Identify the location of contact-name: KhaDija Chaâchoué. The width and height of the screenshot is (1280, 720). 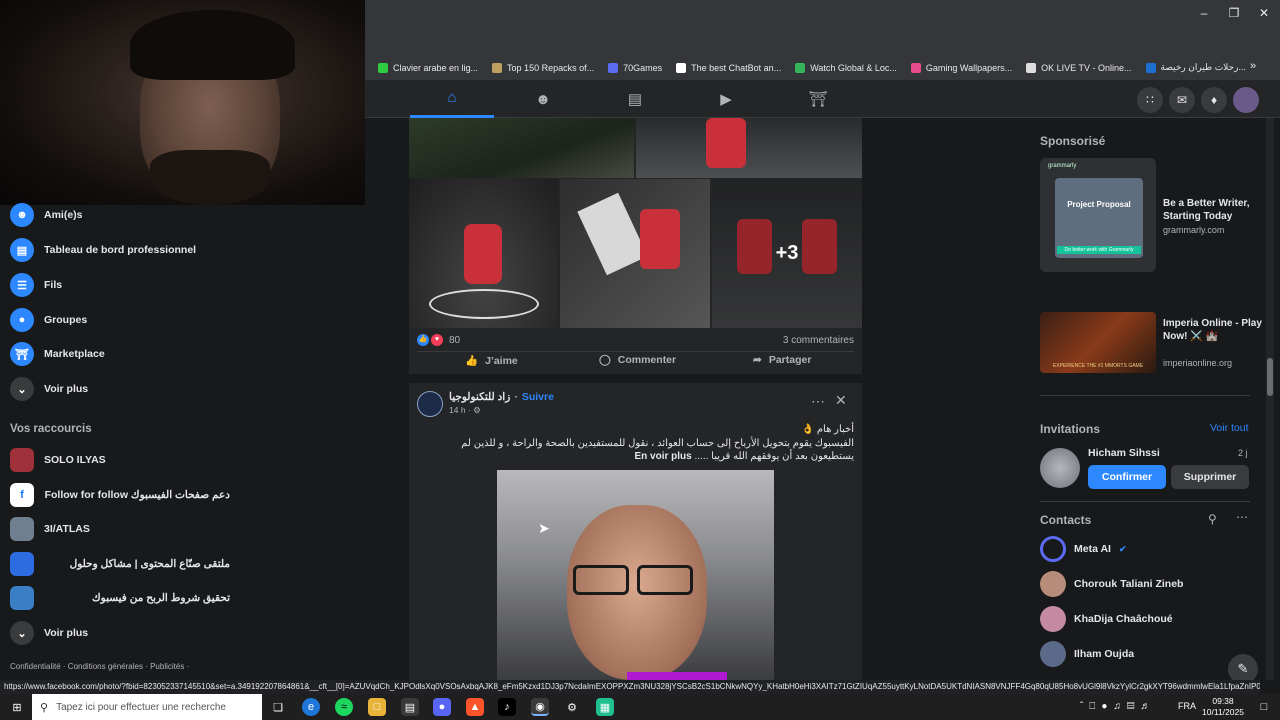
(1123, 619).